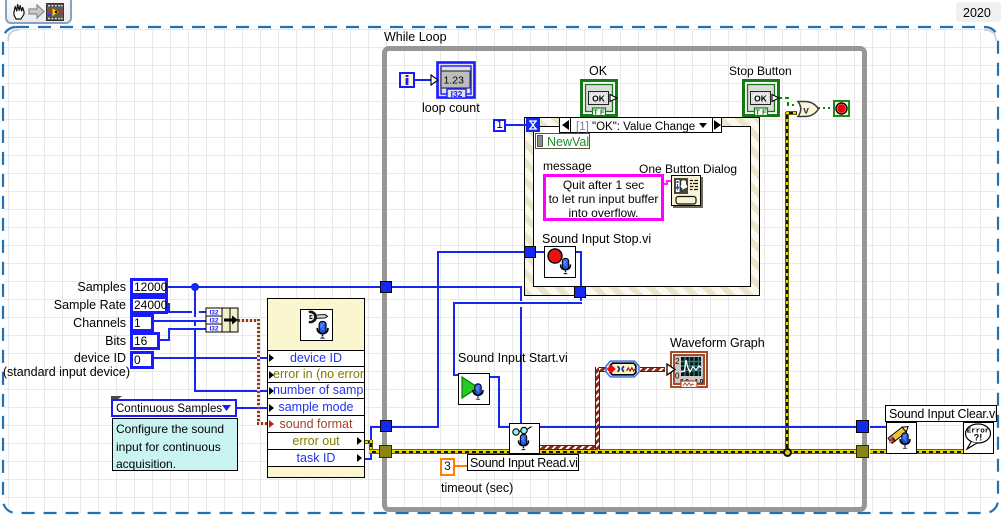  What do you see at coordinates (806, 111) in the screenshot?
I see `svg-text: v` at bounding box center [806, 111].